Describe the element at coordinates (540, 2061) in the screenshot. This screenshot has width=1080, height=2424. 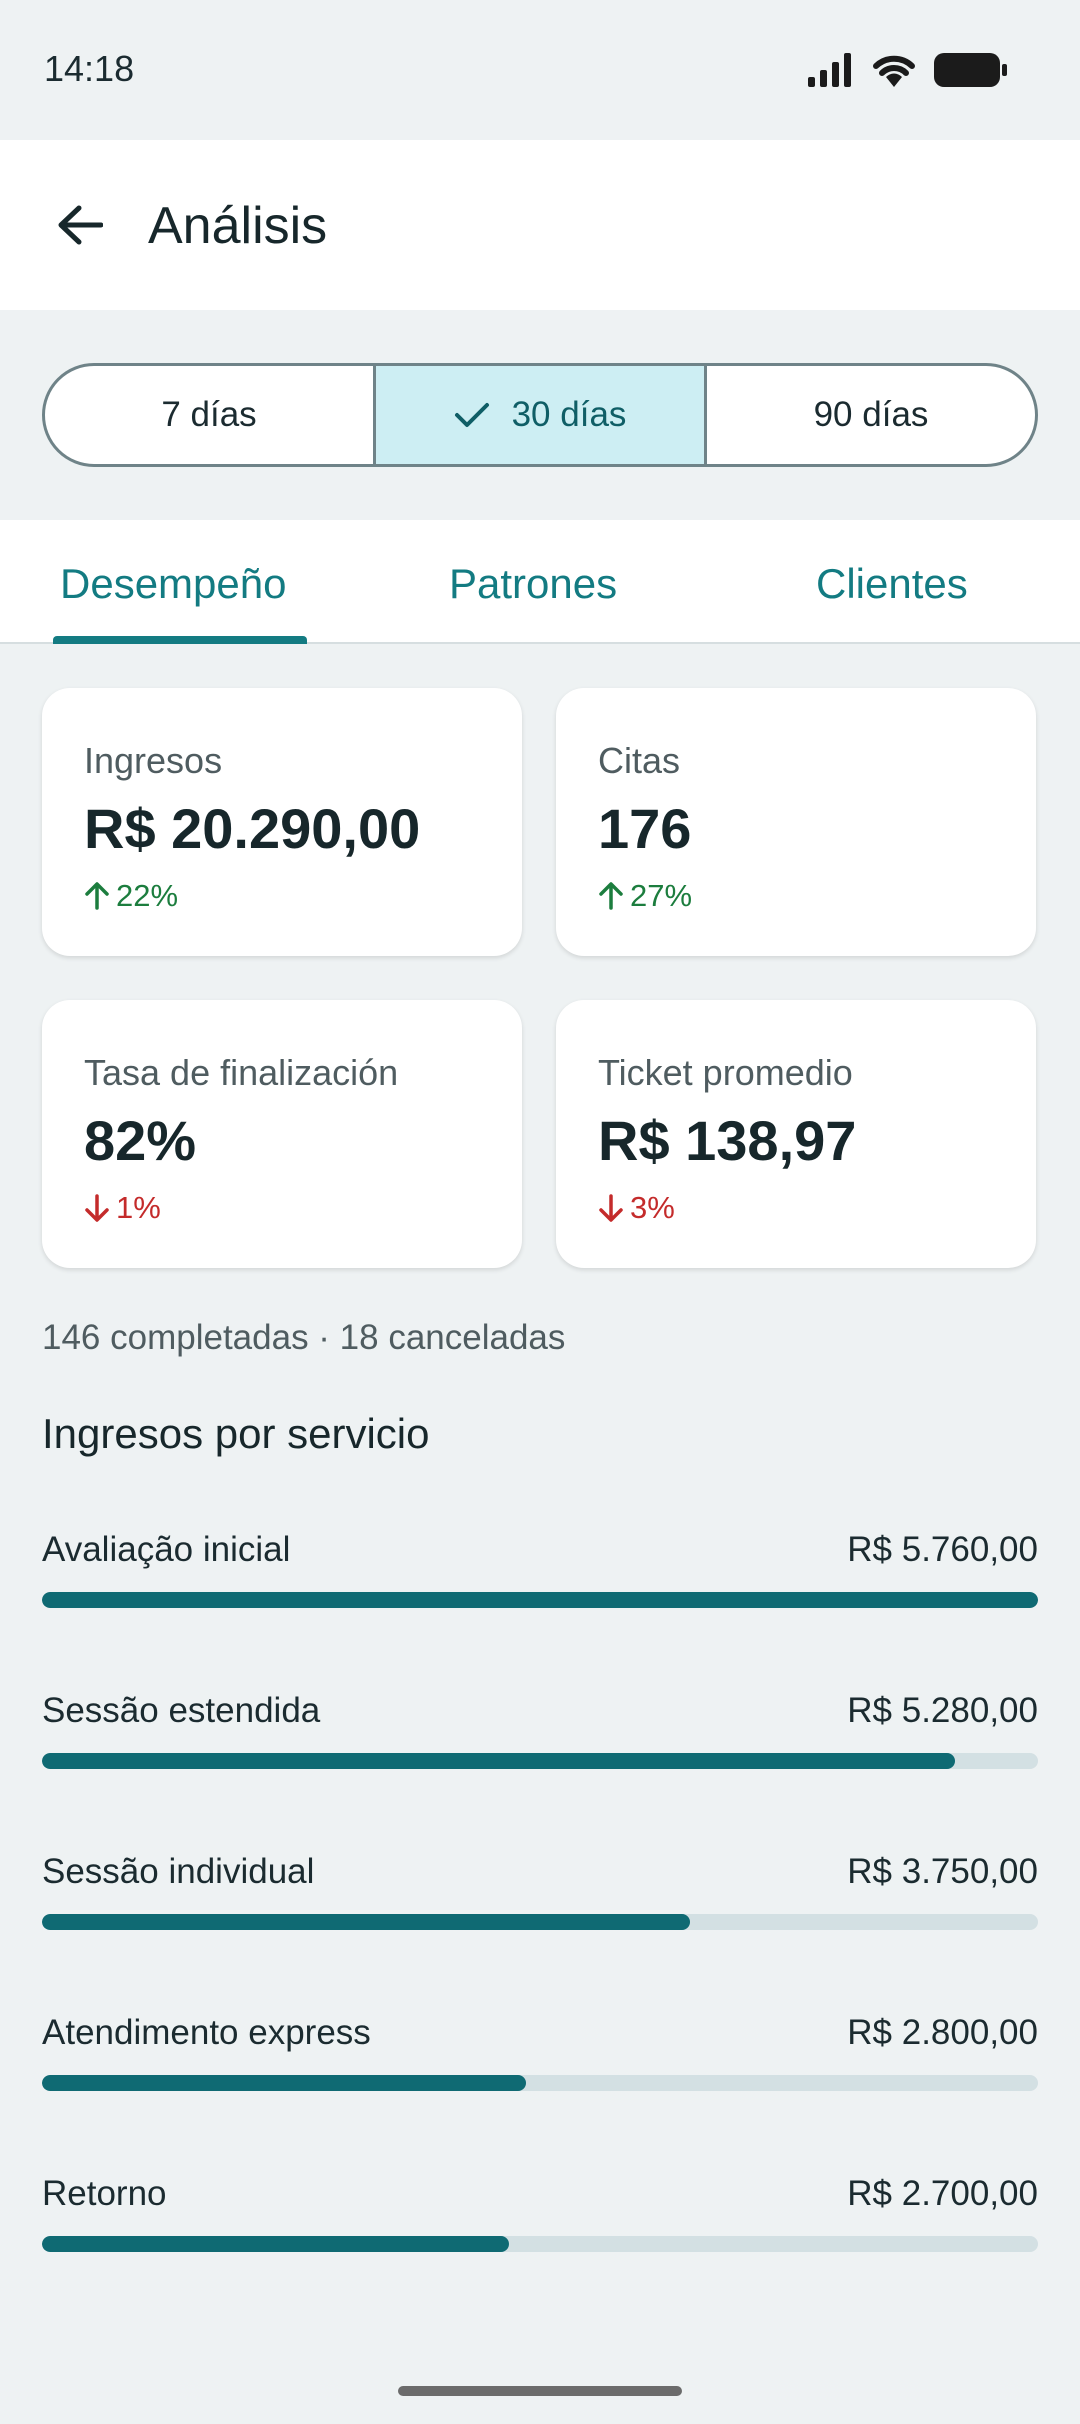
I see `service-row: Atendimento express R$ 2.800,00` at that location.